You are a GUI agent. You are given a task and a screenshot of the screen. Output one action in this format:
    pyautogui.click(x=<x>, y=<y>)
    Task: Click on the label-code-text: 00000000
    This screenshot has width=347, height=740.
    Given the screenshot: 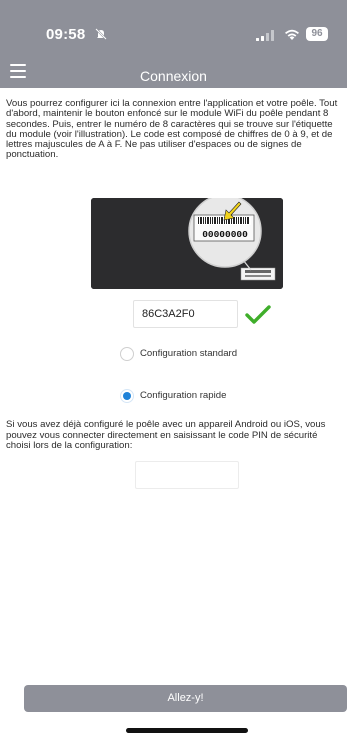 What is the action you would take?
    pyautogui.click(x=225, y=234)
    